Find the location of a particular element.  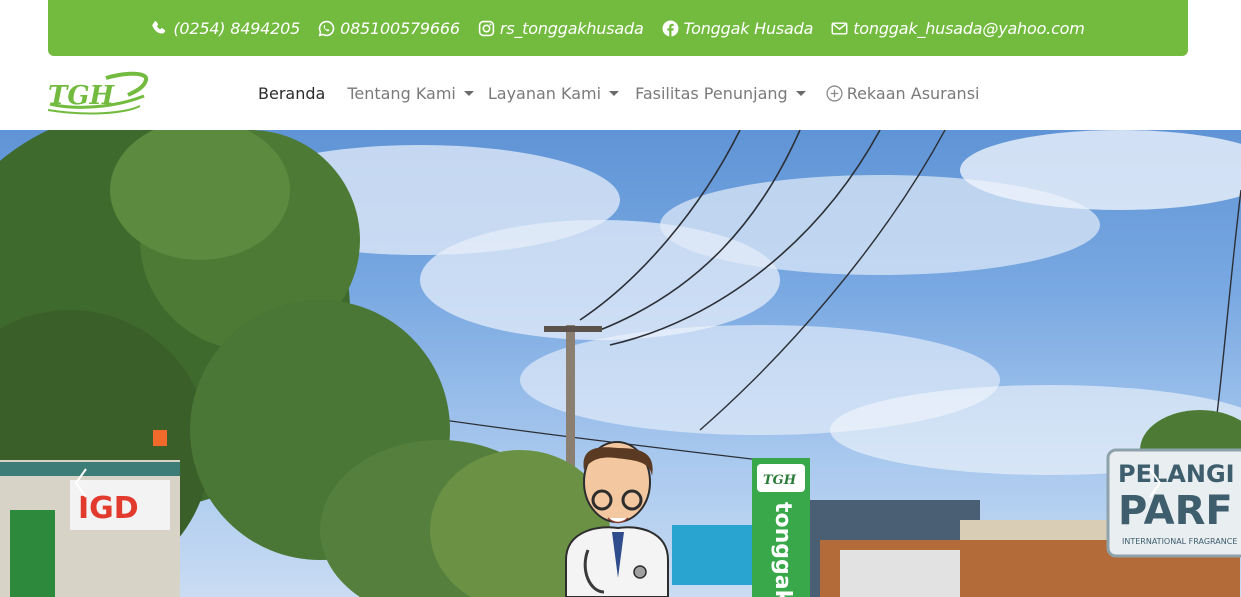

contact-facebook: Tonggak Husada is located at coordinates (738, 28).